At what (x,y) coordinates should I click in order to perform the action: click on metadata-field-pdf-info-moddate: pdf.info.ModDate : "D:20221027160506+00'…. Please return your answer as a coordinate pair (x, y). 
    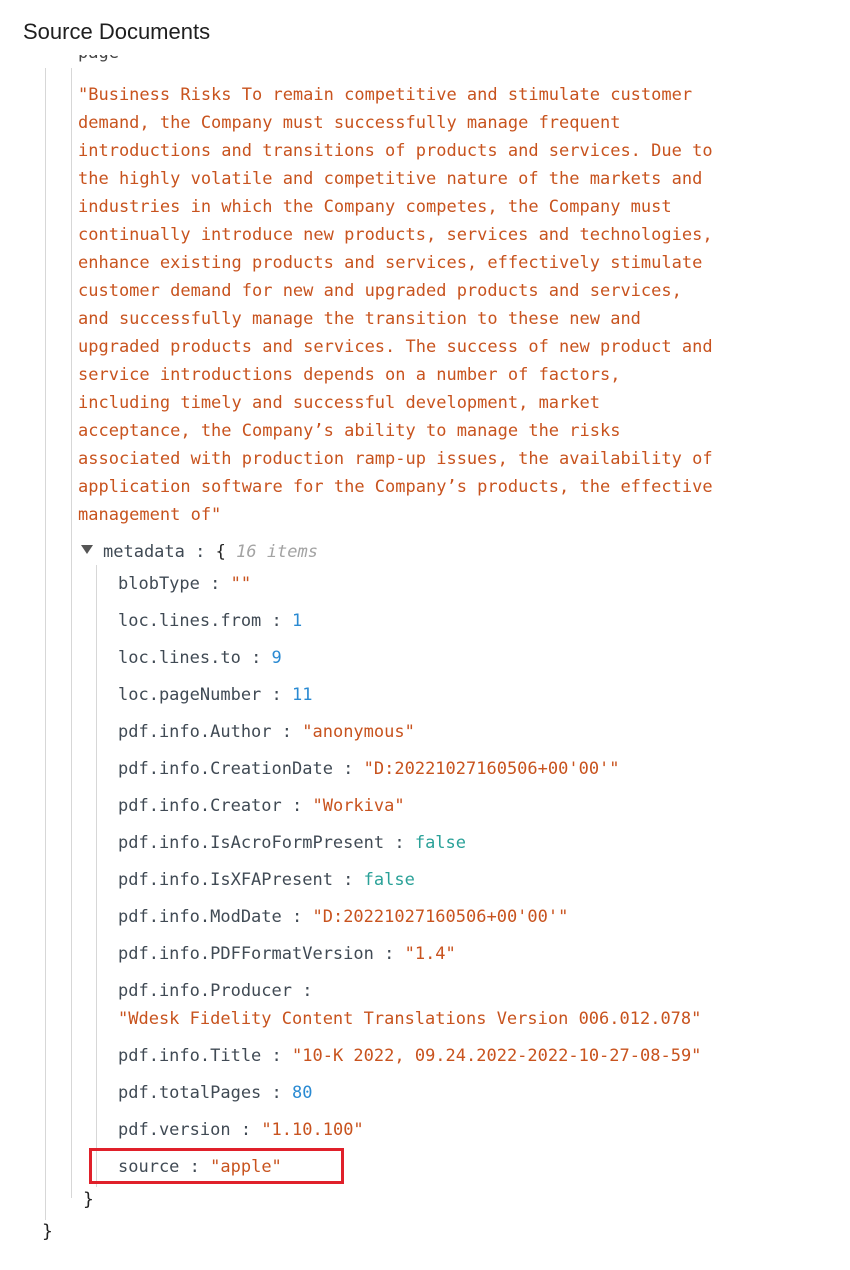
    Looking at the image, I should click on (343, 917).